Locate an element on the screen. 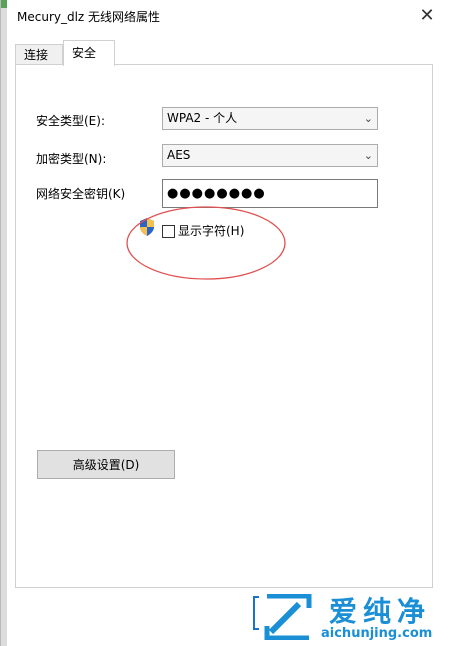 The image size is (449, 646). advanced-settings-button: 高级设置(D) is located at coordinates (106, 464).